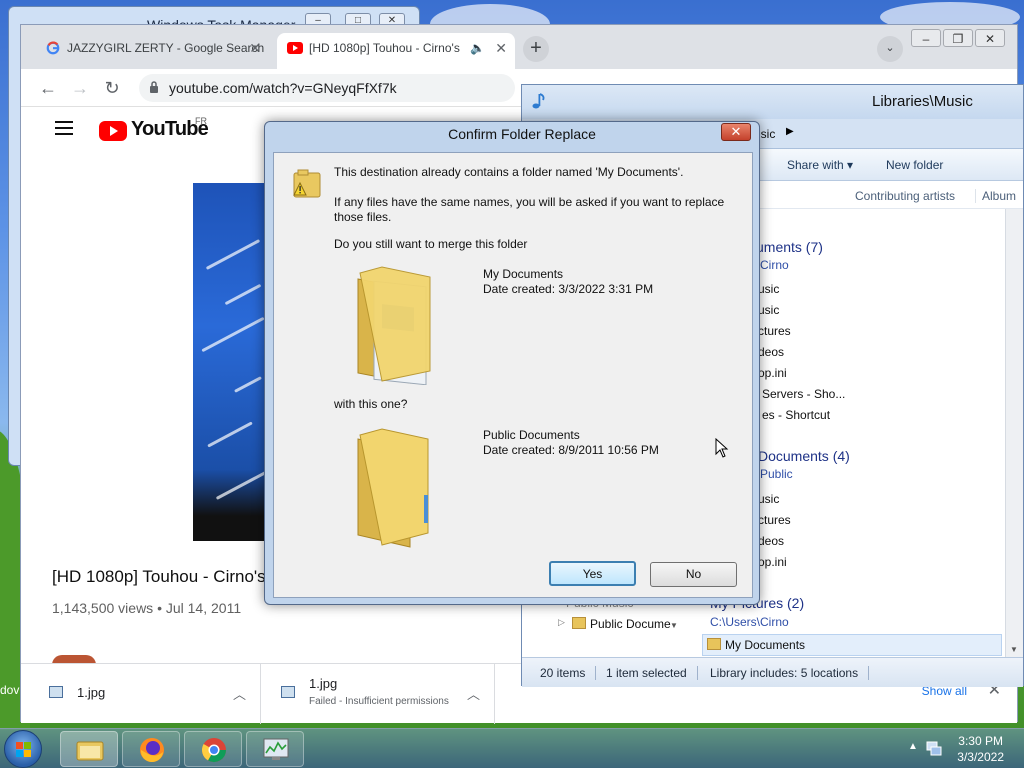  I want to click on yes-button: Yes, so click(592, 573).